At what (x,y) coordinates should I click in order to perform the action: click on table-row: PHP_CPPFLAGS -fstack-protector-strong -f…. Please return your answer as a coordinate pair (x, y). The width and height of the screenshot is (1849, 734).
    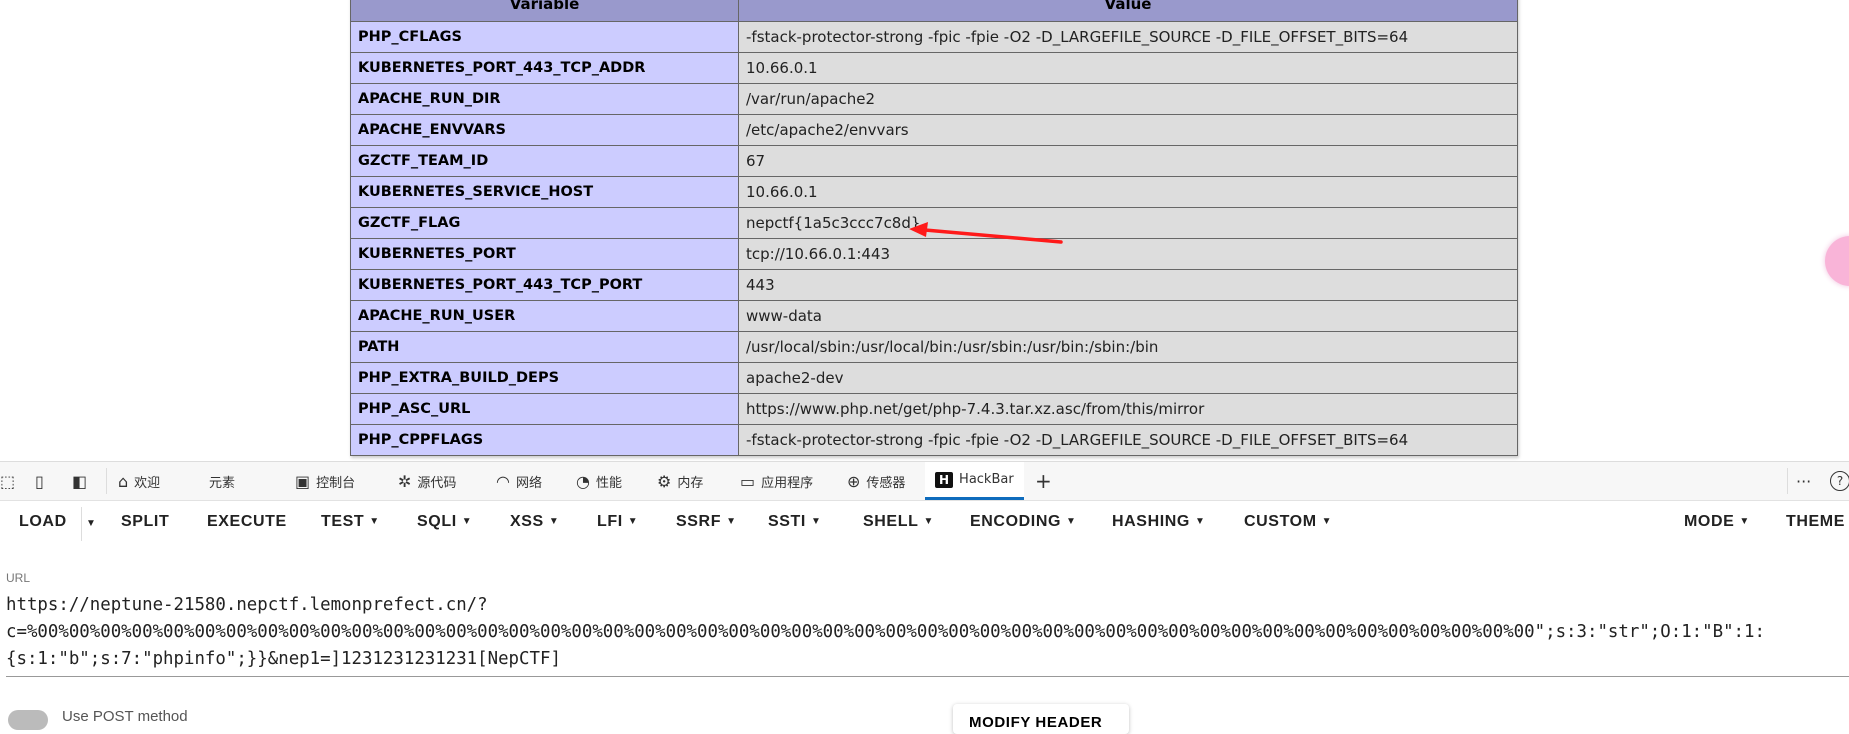
    Looking at the image, I should click on (934, 440).